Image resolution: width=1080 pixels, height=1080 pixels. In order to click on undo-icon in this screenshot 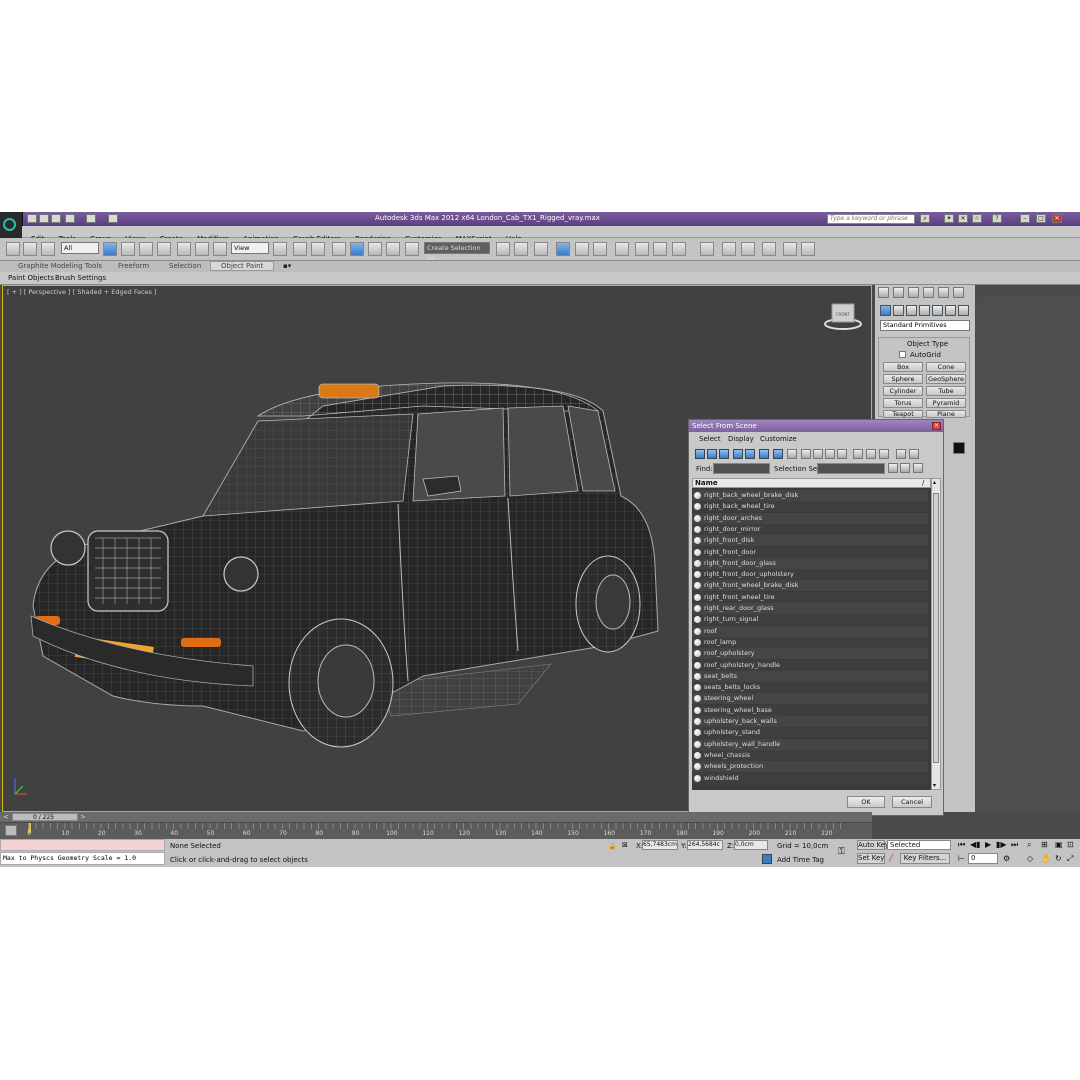, I will do `click(70, 218)`.